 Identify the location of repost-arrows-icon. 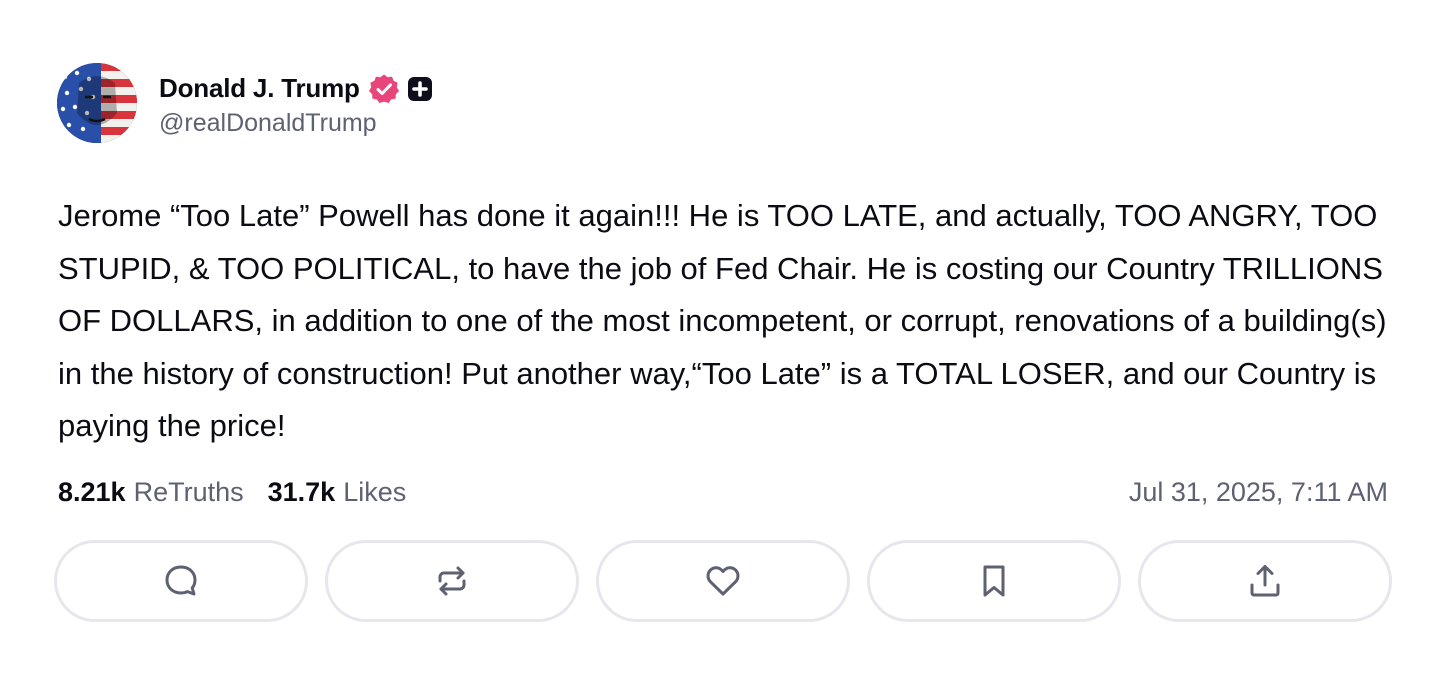
(452, 581).